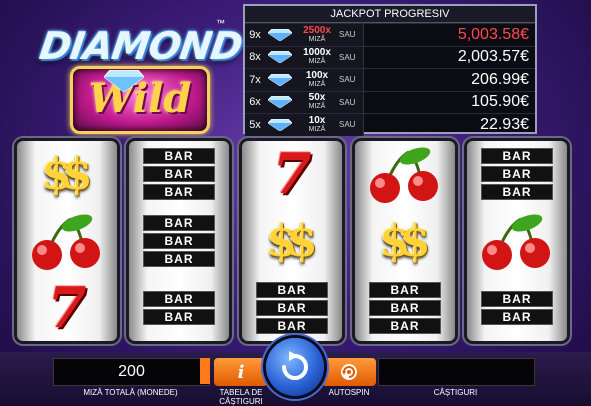 The width and height of the screenshot is (591, 406). What do you see at coordinates (317, 30) in the screenshot?
I see `bet-multiple-value: 2500x` at bounding box center [317, 30].